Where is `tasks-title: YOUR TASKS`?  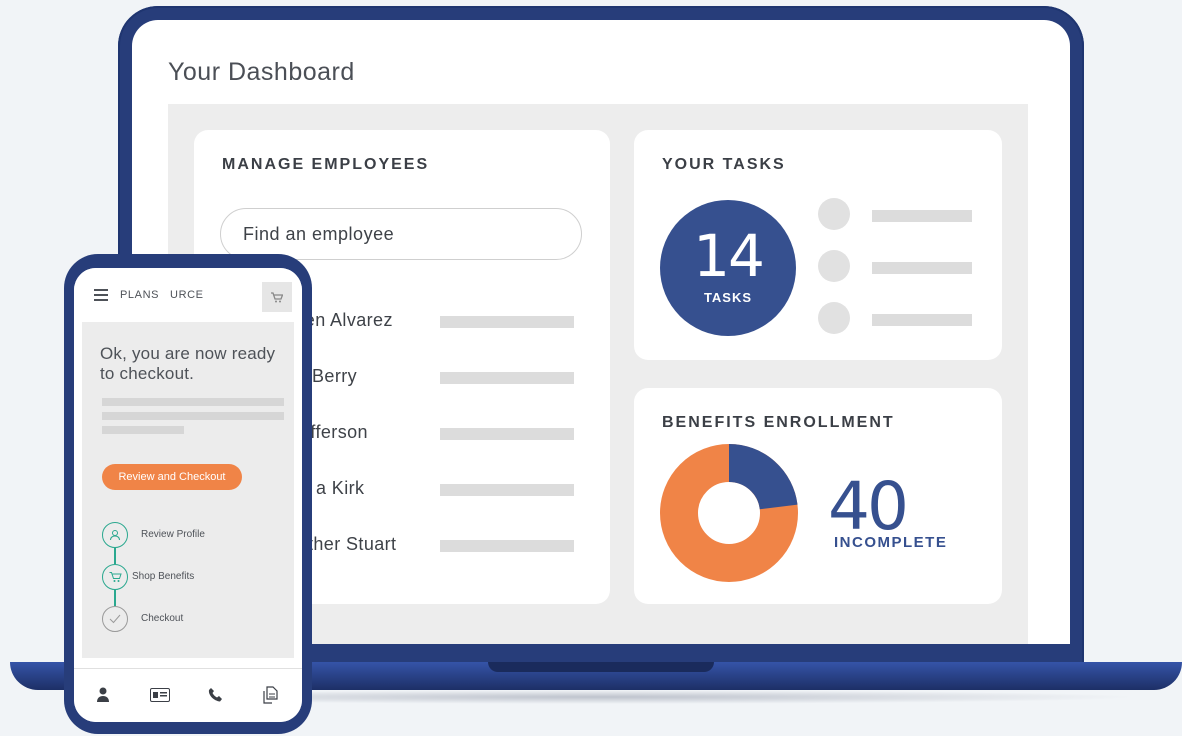
tasks-title: YOUR TASKS is located at coordinates (724, 164).